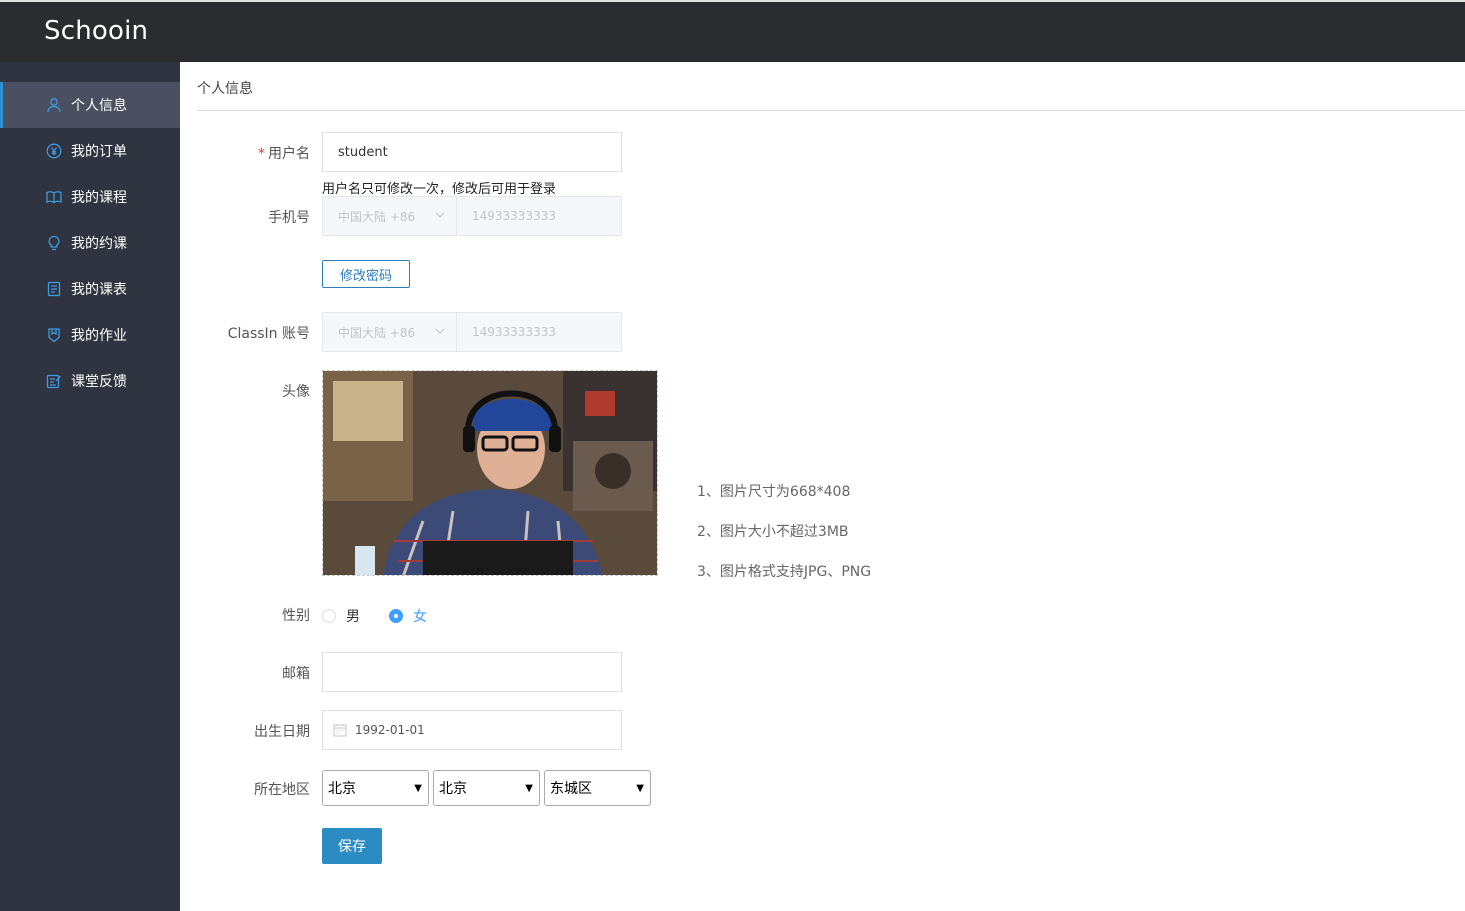 Image resolution: width=1465 pixels, height=911 pixels. What do you see at coordinates (99, 198) in the screenshot?
I see `sidebar-item-label: 我的课程` at bounding box center [99, 198].